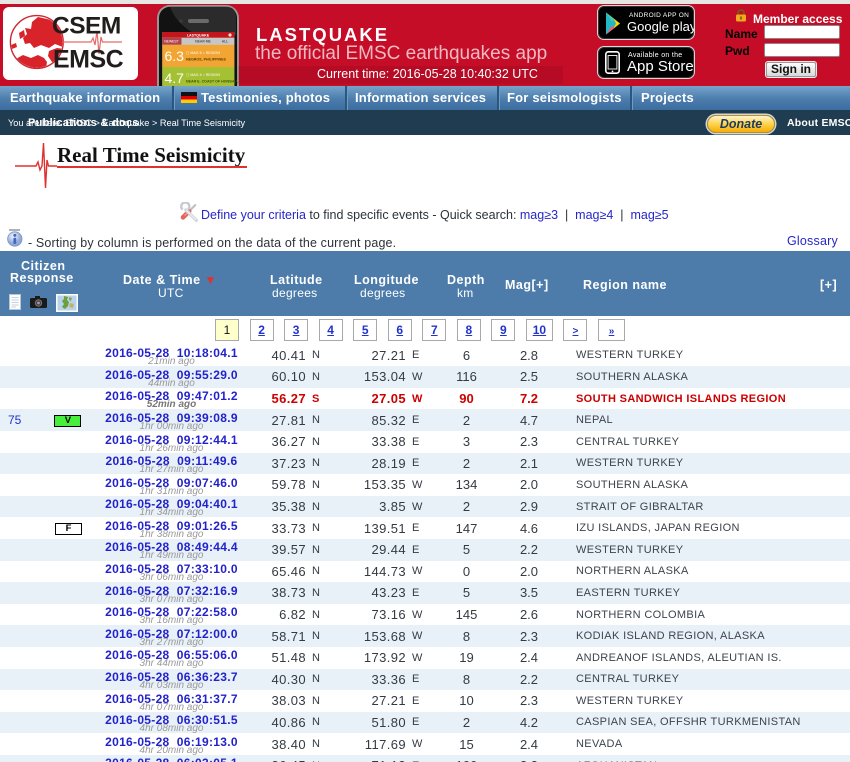  Describe the element at coordinates (203, 75) in the screenshot. I see `svg-text: ▢ MAG 4 ○ REGION` at that location.